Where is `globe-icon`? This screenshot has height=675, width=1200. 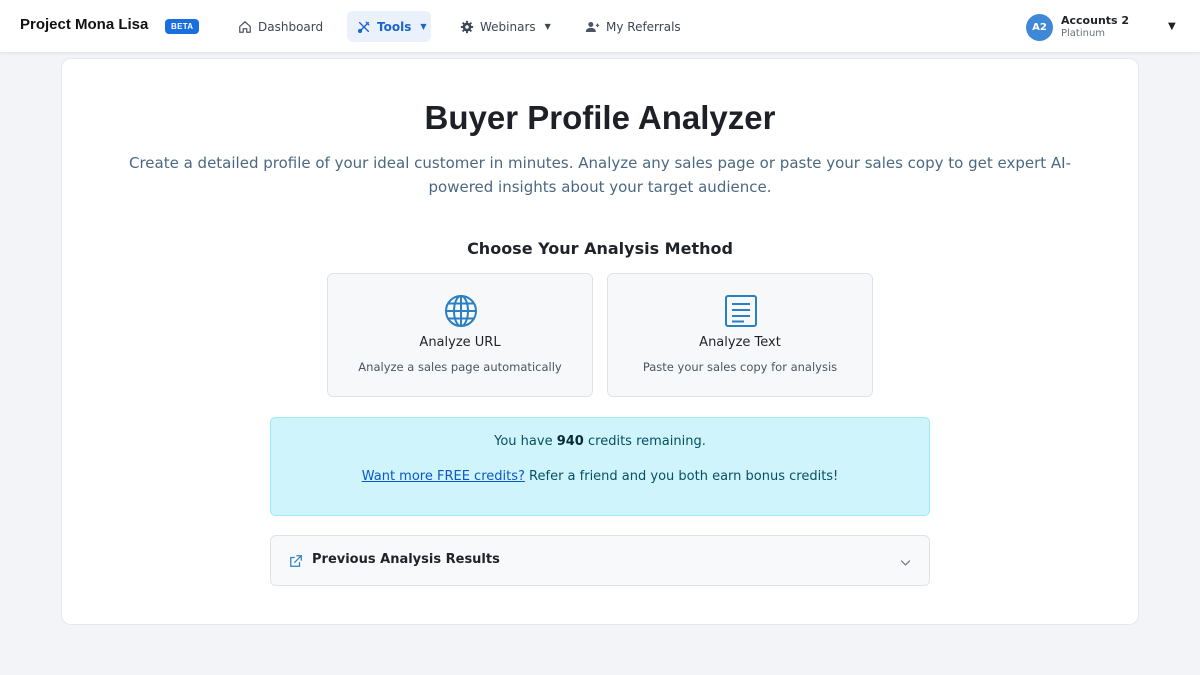 globe-icon is located at coordinates (461, 313).